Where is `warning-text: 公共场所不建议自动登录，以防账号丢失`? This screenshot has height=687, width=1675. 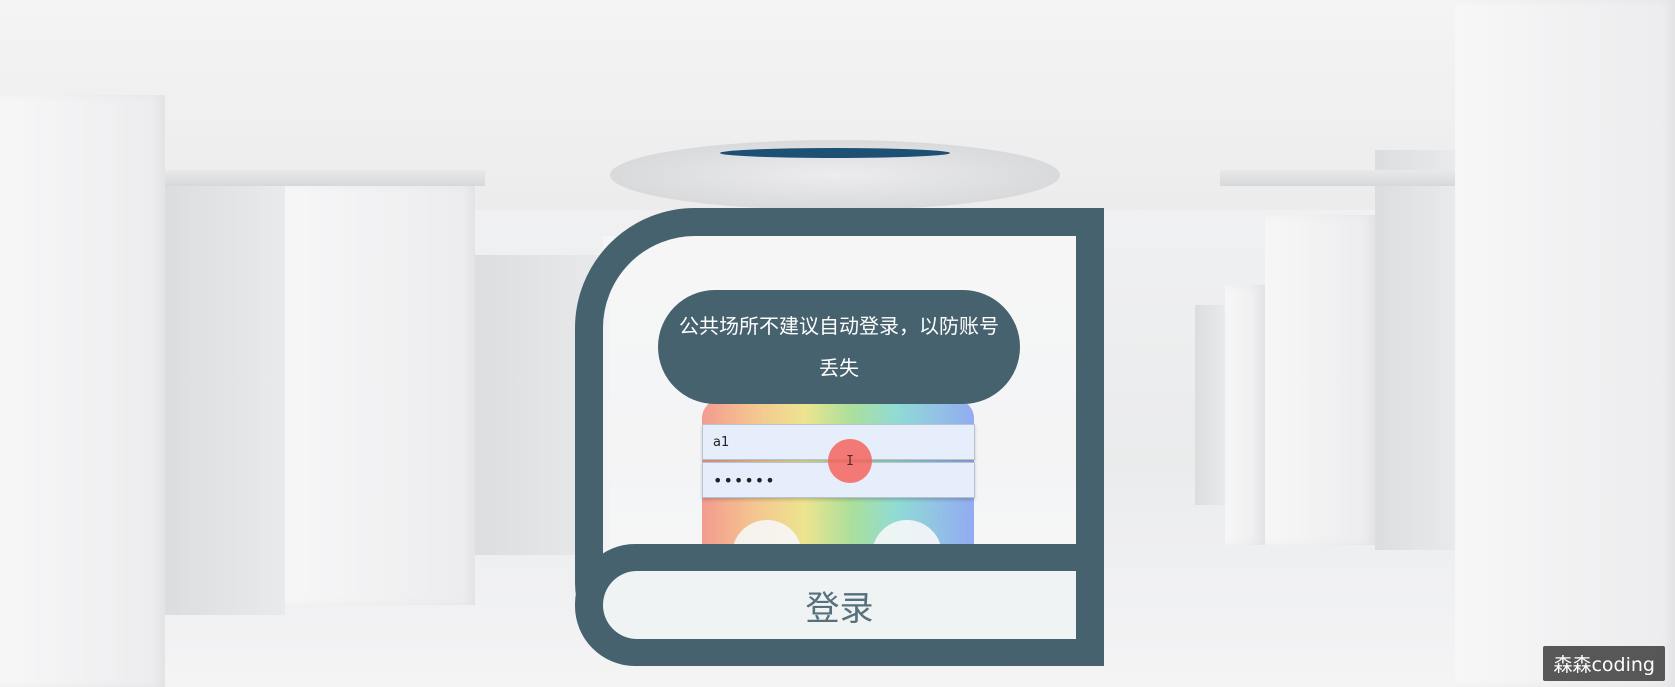 warning-text: 公共场所不建议自动登录，以防账号丢失 is located at coordinates (839, 347).